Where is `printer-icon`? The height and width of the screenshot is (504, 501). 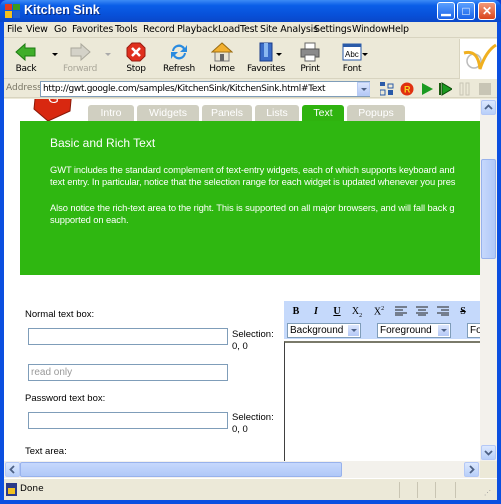
printer-icon is located at coordinates (310, 52).